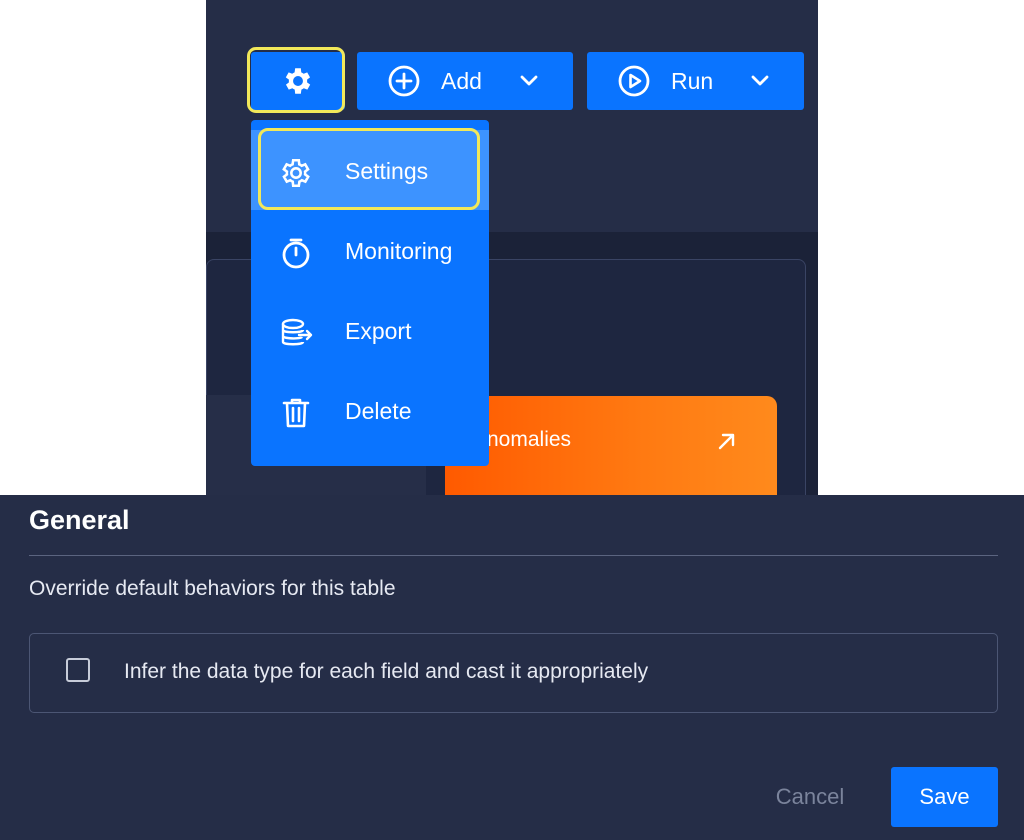  What do you see at coordinates (944, 797) in the screenshot?
I see `save-button: Save` at bounding box center [944, 797].